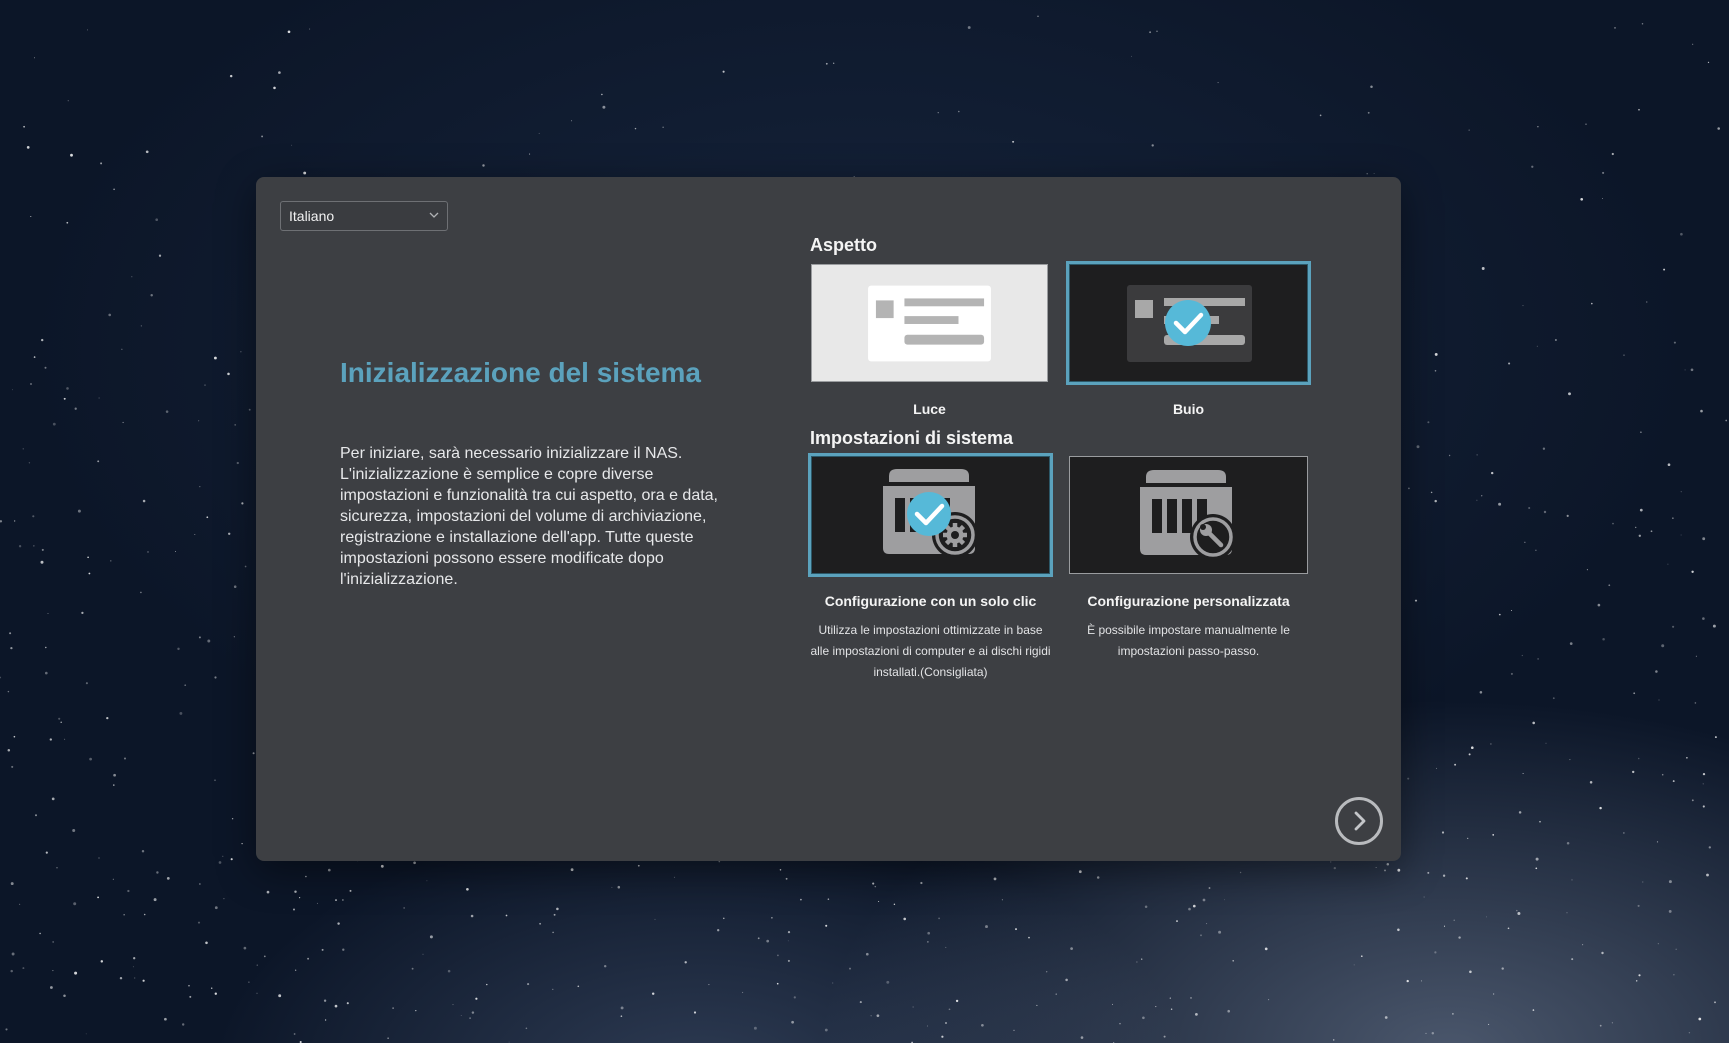 The image size is (1729, 1043). I want to click on nas-gear-icon, so click(930, 513).